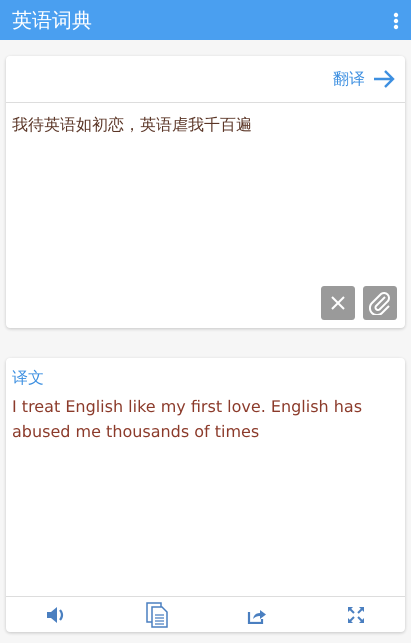  I want to click on input-text: 我待英语如初恋，英语虐我千百遍, so click(205, 125).